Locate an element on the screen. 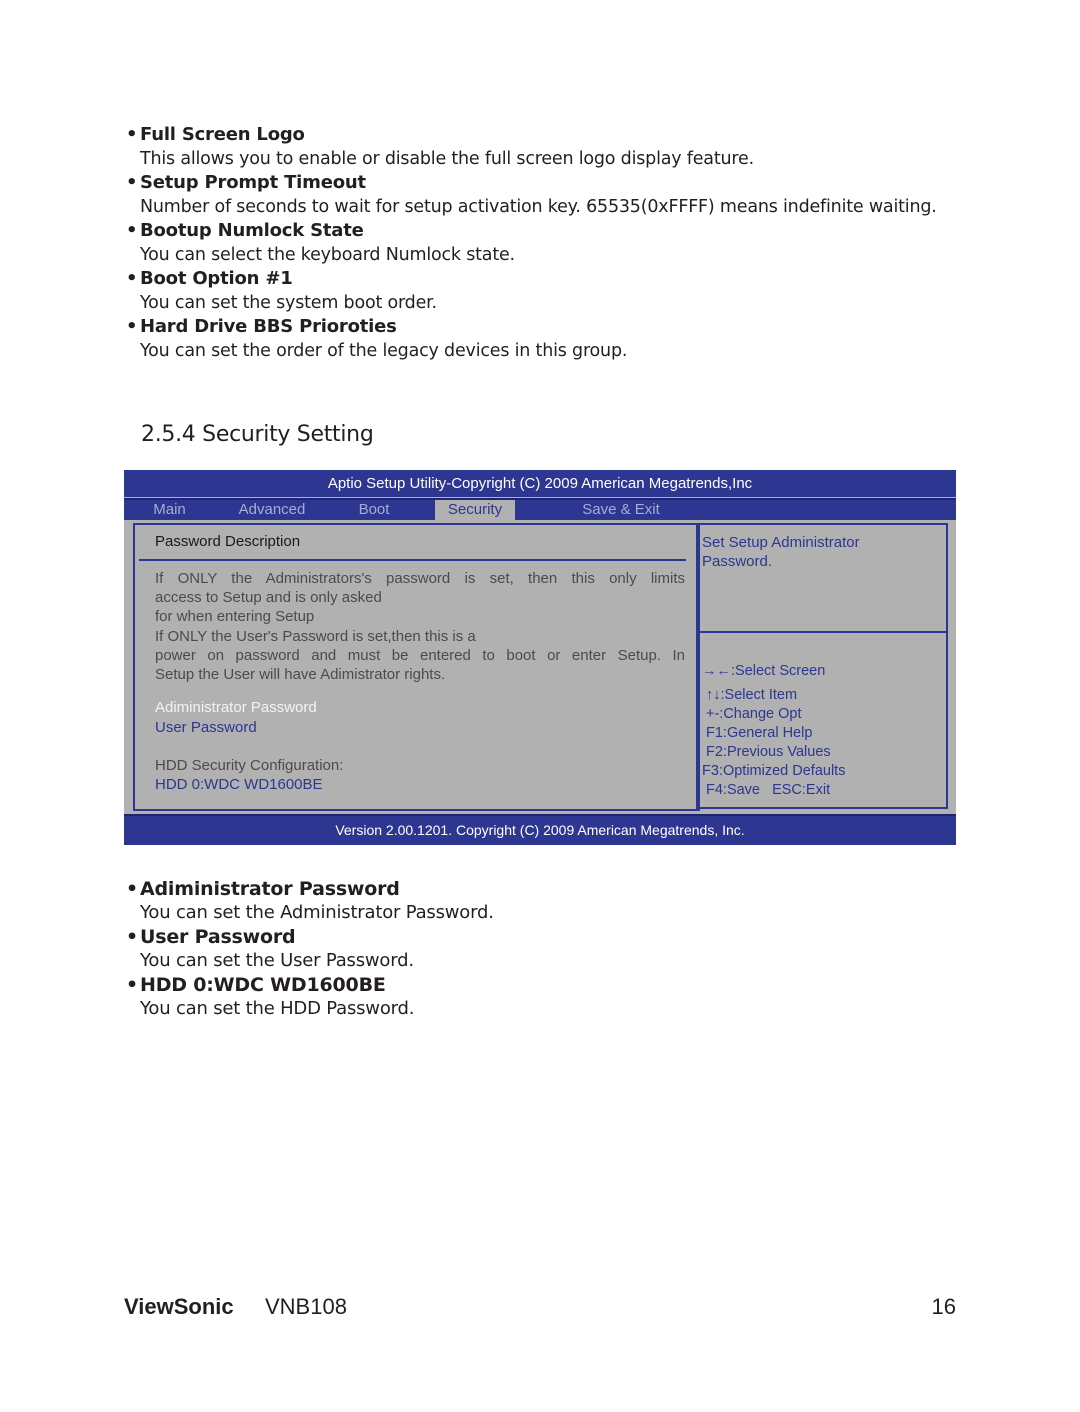  item-title: Setup Prompt Timeout is located at coordinates (253, 182).